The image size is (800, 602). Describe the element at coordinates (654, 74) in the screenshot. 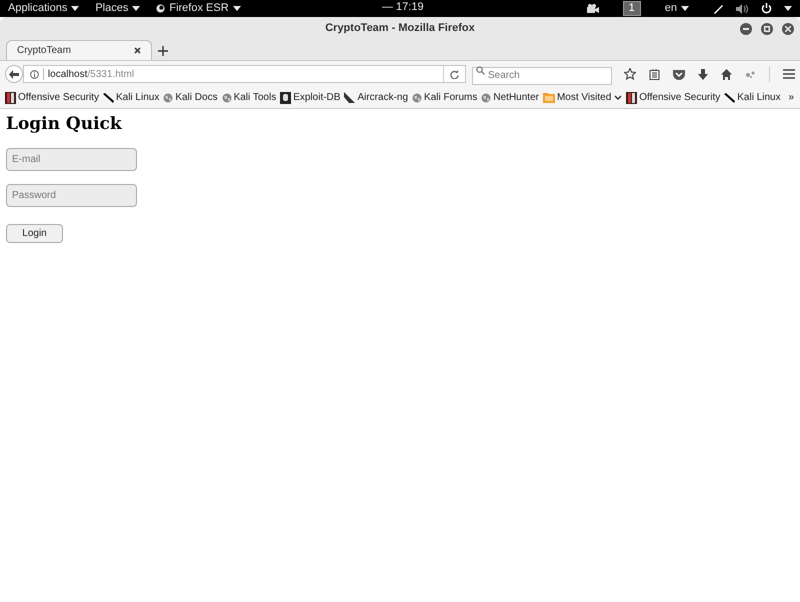

I see `reader-list-button` at that location.